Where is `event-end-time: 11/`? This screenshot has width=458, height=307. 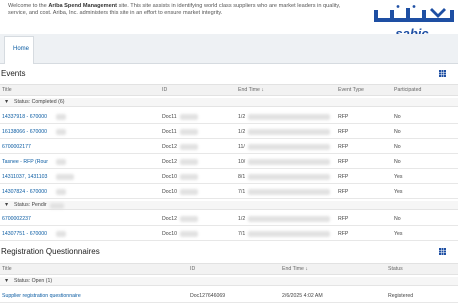 event-end-time: 11/ is located at coordinates (241, 147).